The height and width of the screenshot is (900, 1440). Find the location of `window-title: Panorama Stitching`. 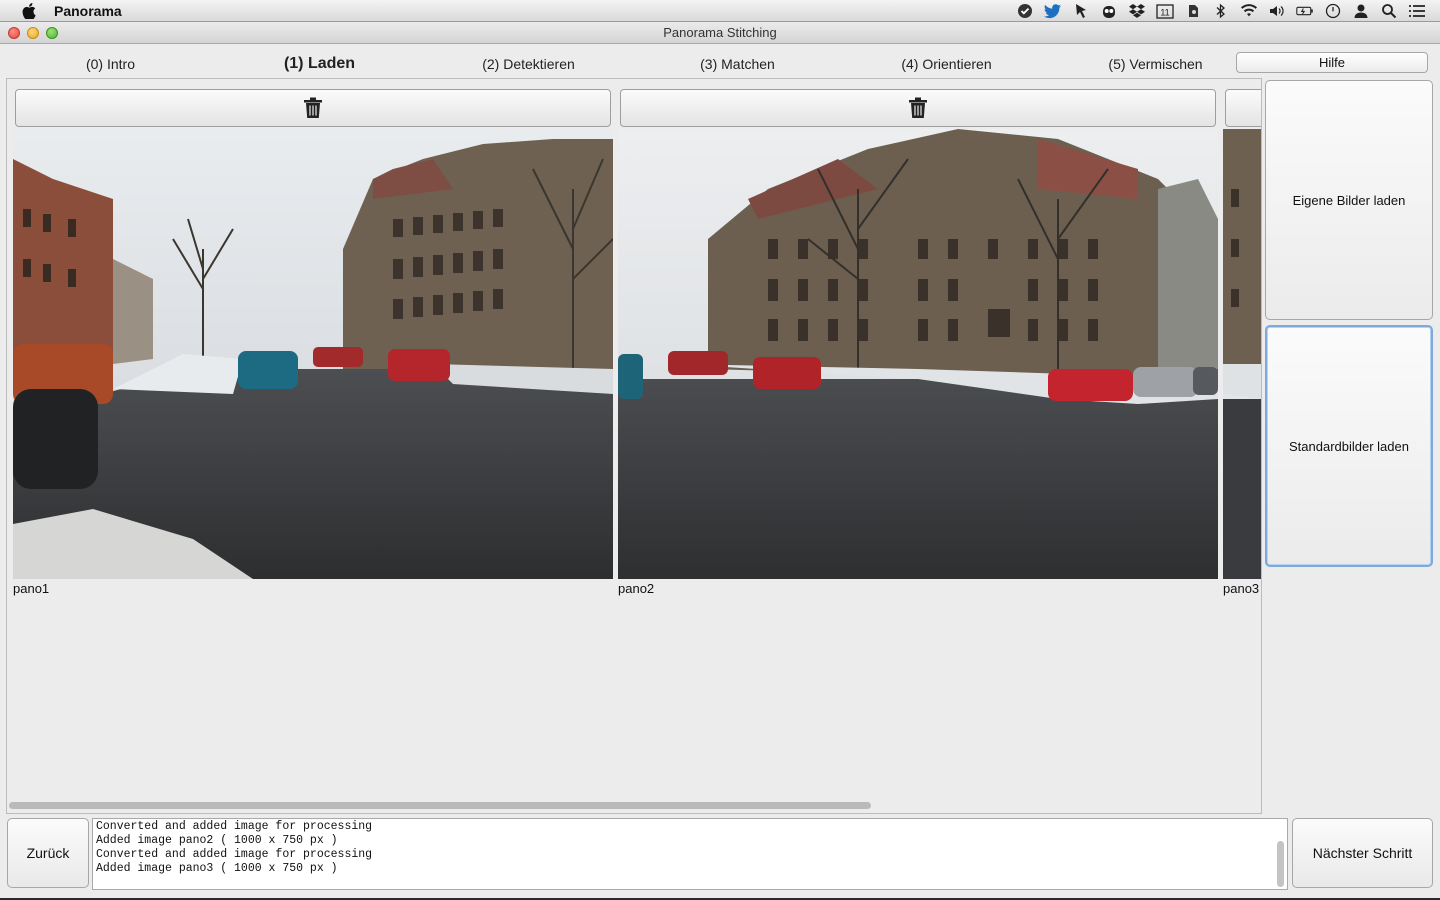

window-title: Panorama Stitching is located at coordinates (720, 32).